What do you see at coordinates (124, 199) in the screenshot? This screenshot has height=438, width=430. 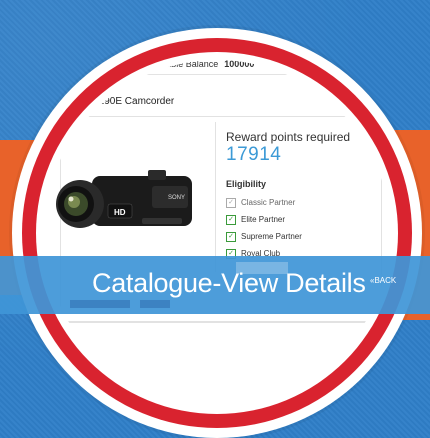 I see `camcorder-image: HD SONY` at bounding box center [124, 199].